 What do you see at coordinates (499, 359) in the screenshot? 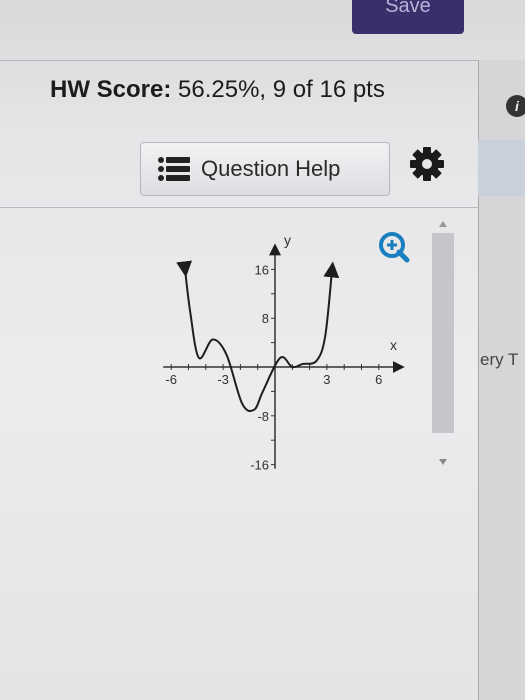
I see `cropped-question-text: ery T` at bounding box center [499, 359].